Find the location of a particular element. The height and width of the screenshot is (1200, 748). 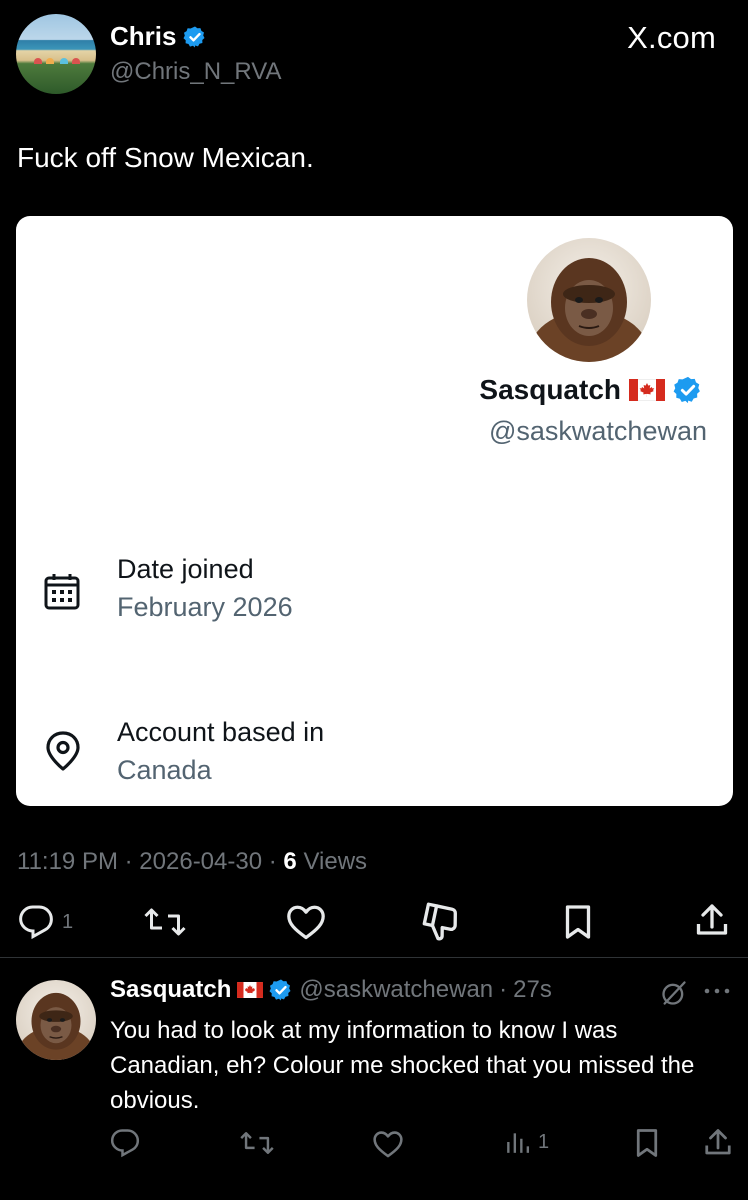

reply-header: Sasquatch @saskwatchewan · 27s is located at coordinates (331, 990).